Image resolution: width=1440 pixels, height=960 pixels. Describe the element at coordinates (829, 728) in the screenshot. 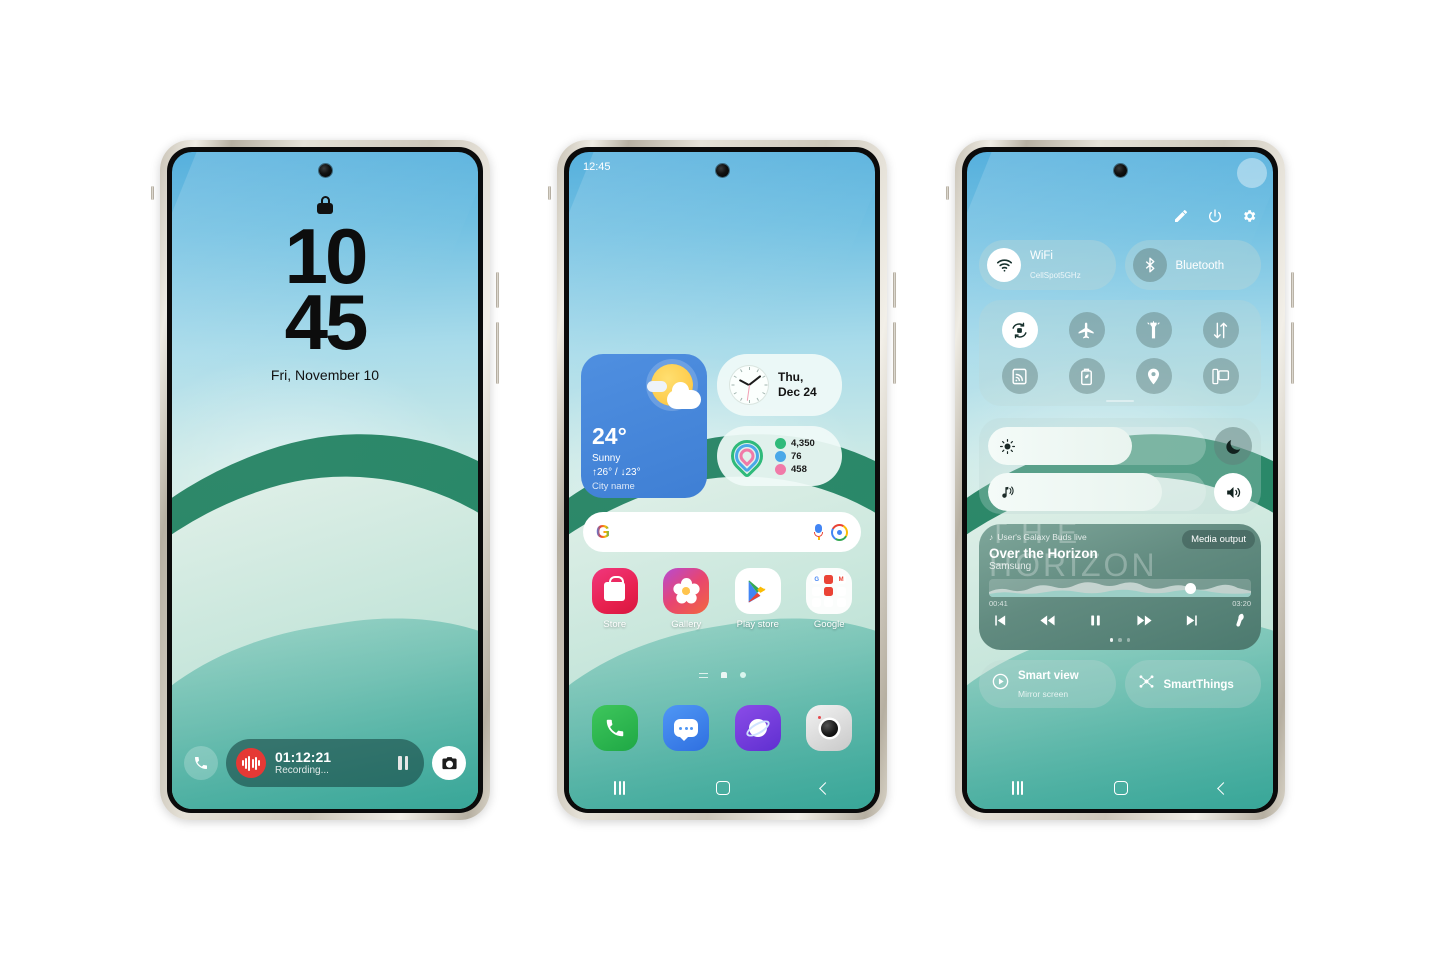

I see `camera-icon` at that location.